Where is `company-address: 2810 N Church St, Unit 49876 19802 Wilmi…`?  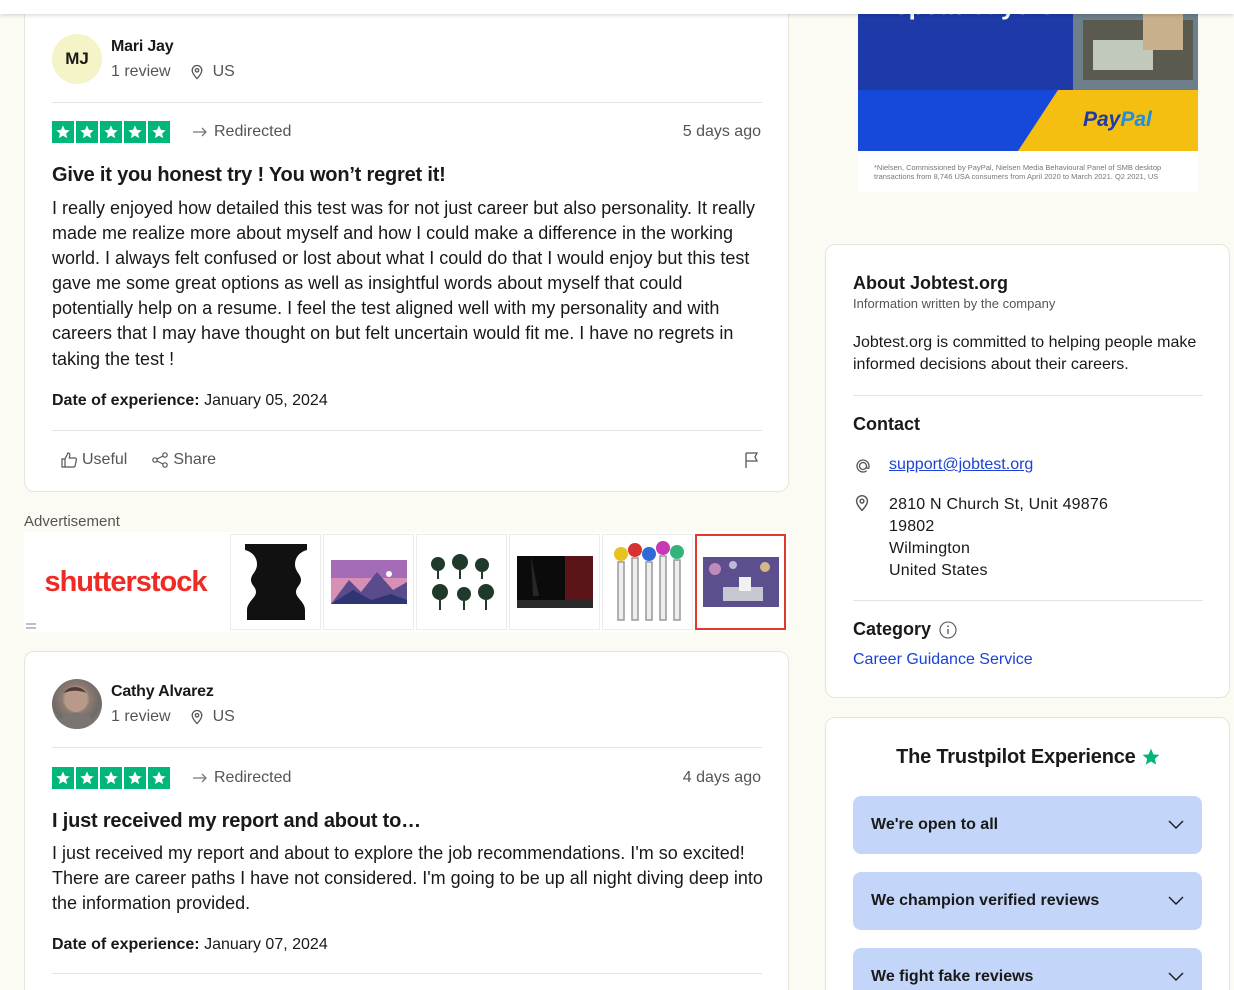 company-address: 2810 N Church St, Unit 49876 19802 Wilmi… is located at coordinates (999, 537).